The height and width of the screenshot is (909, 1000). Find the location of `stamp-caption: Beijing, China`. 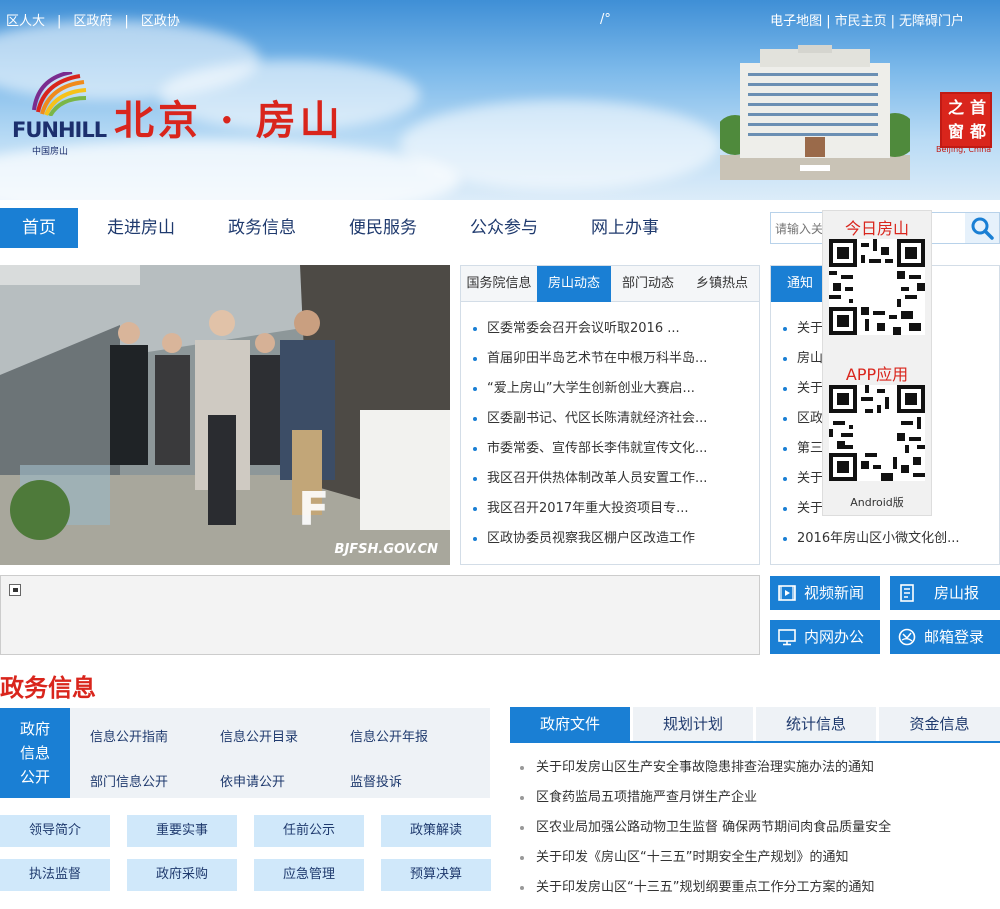

stamp-caption: Beijing, China is located at coordinates (964, 149).